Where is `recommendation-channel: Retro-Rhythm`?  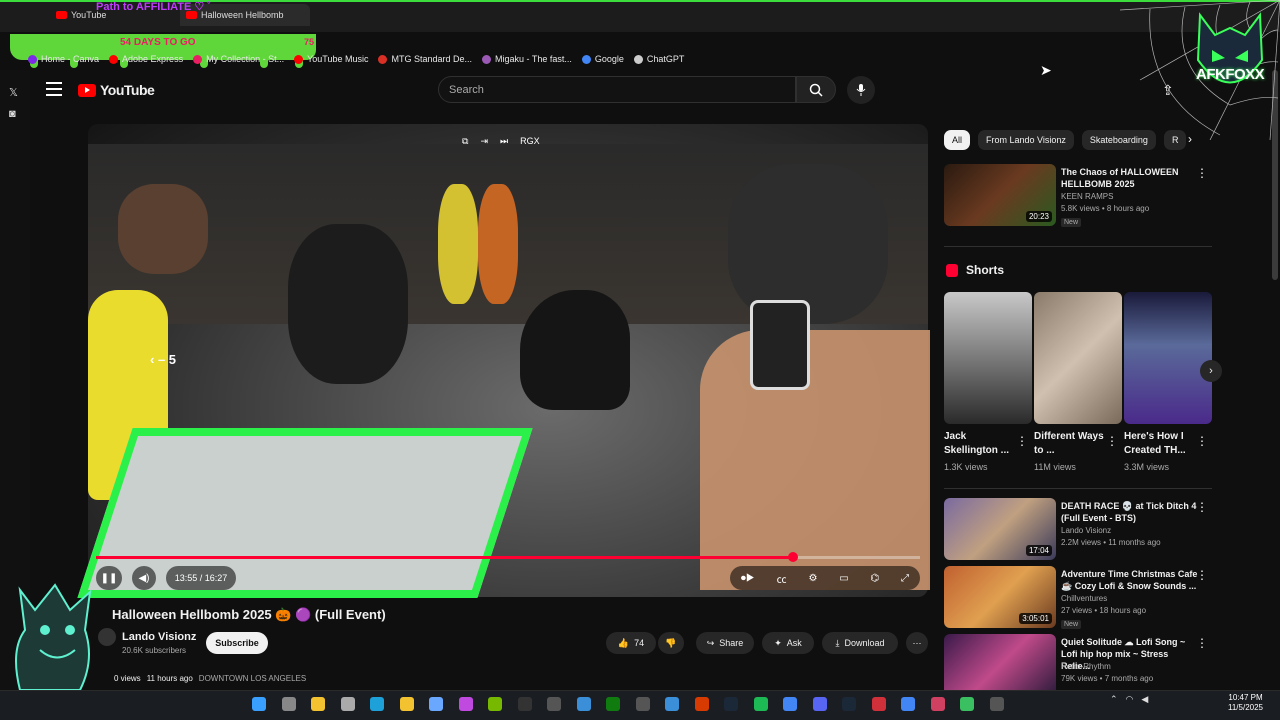 recommendation-channel: Retro-Rhythm is located at coordinates (1086, 666).